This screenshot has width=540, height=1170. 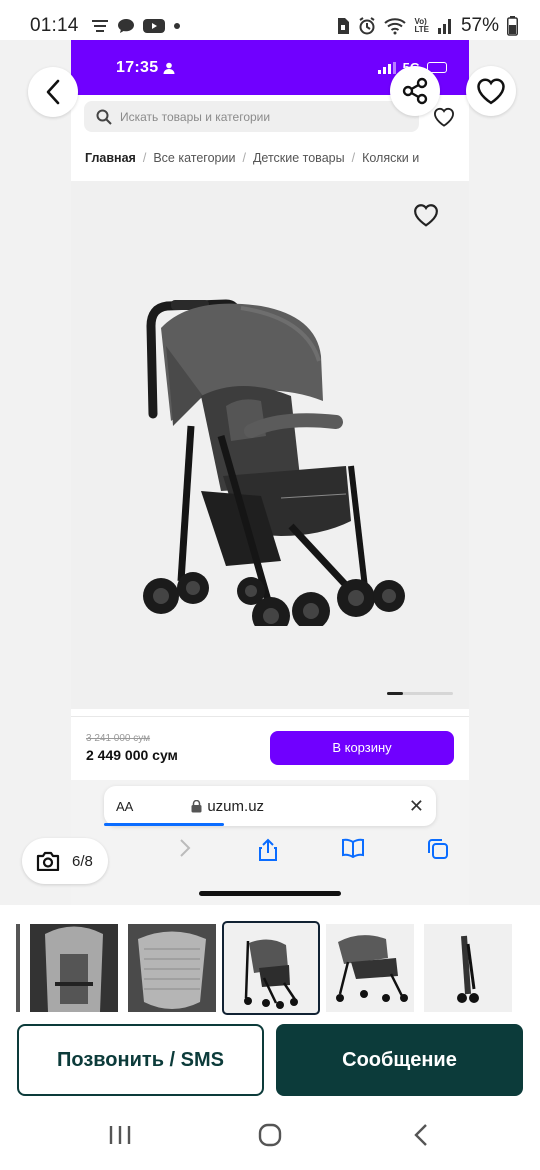 What do you see at coordinates (236, 806) in the screenshot?
I see `url-domain: uzum.uz` at bounding box center [236, 806].